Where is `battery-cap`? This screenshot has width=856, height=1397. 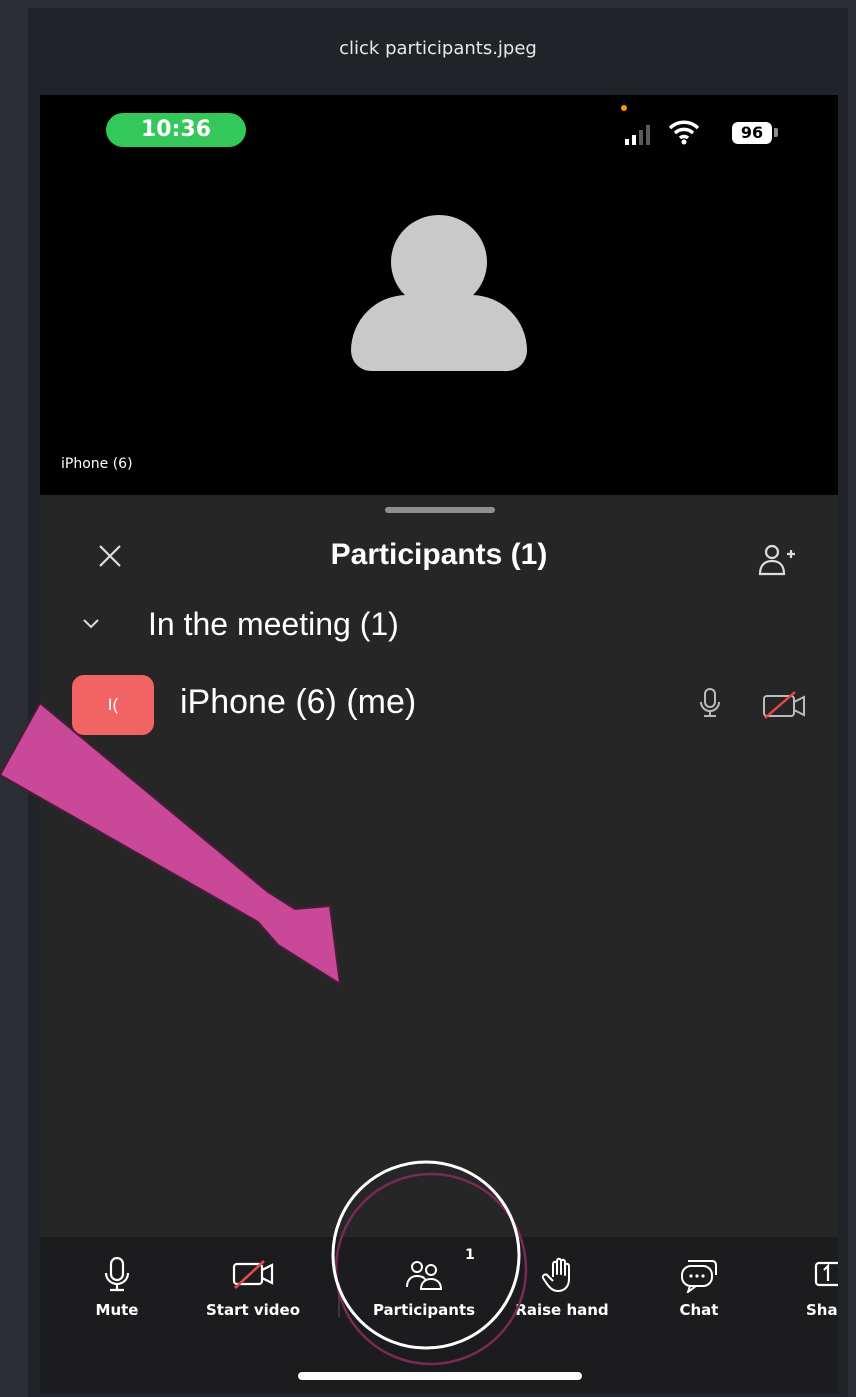
battery-cap is located at coordinates (776, 132).